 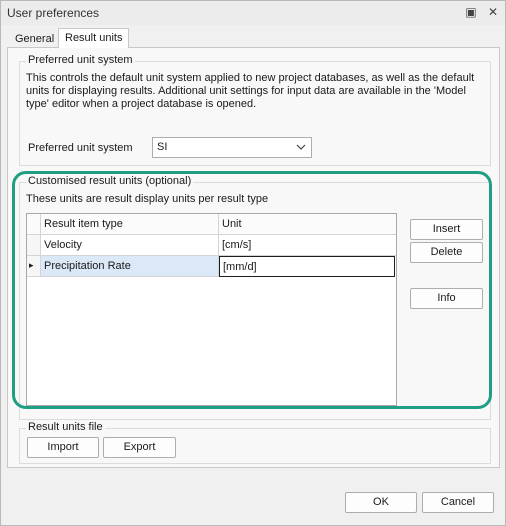 What do you see at coordinates (381, 502) in the screenshot?
I see `ok-button: OK` at bounding box center [381, 502].